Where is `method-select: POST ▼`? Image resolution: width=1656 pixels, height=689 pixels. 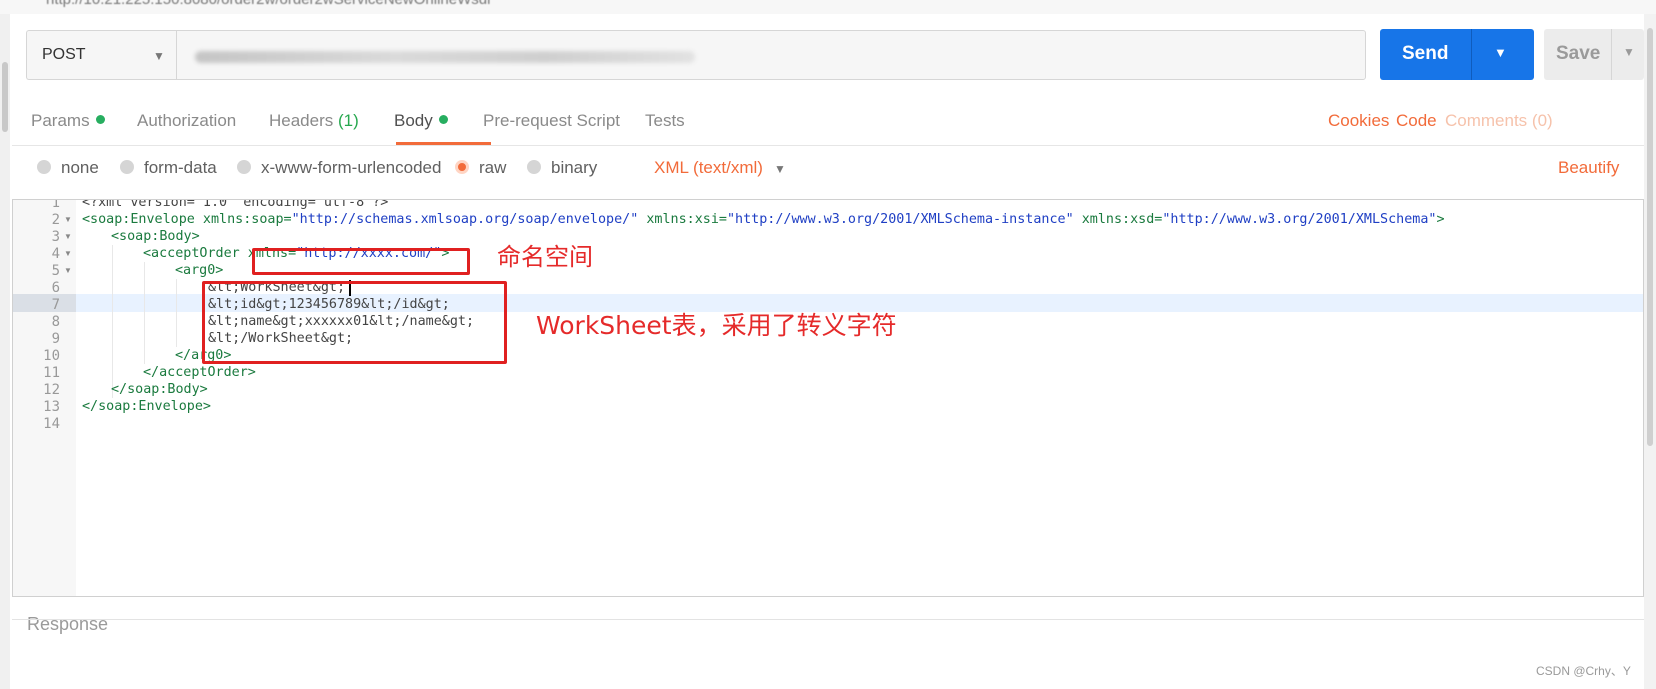 method-select: POST ▼ is located at coordinates (101, 55).